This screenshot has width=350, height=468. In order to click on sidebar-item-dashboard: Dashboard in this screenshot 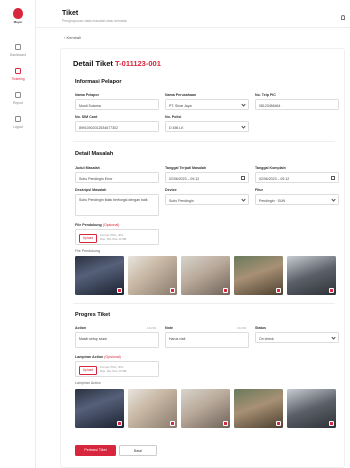, I will do `click(18, 50)`.